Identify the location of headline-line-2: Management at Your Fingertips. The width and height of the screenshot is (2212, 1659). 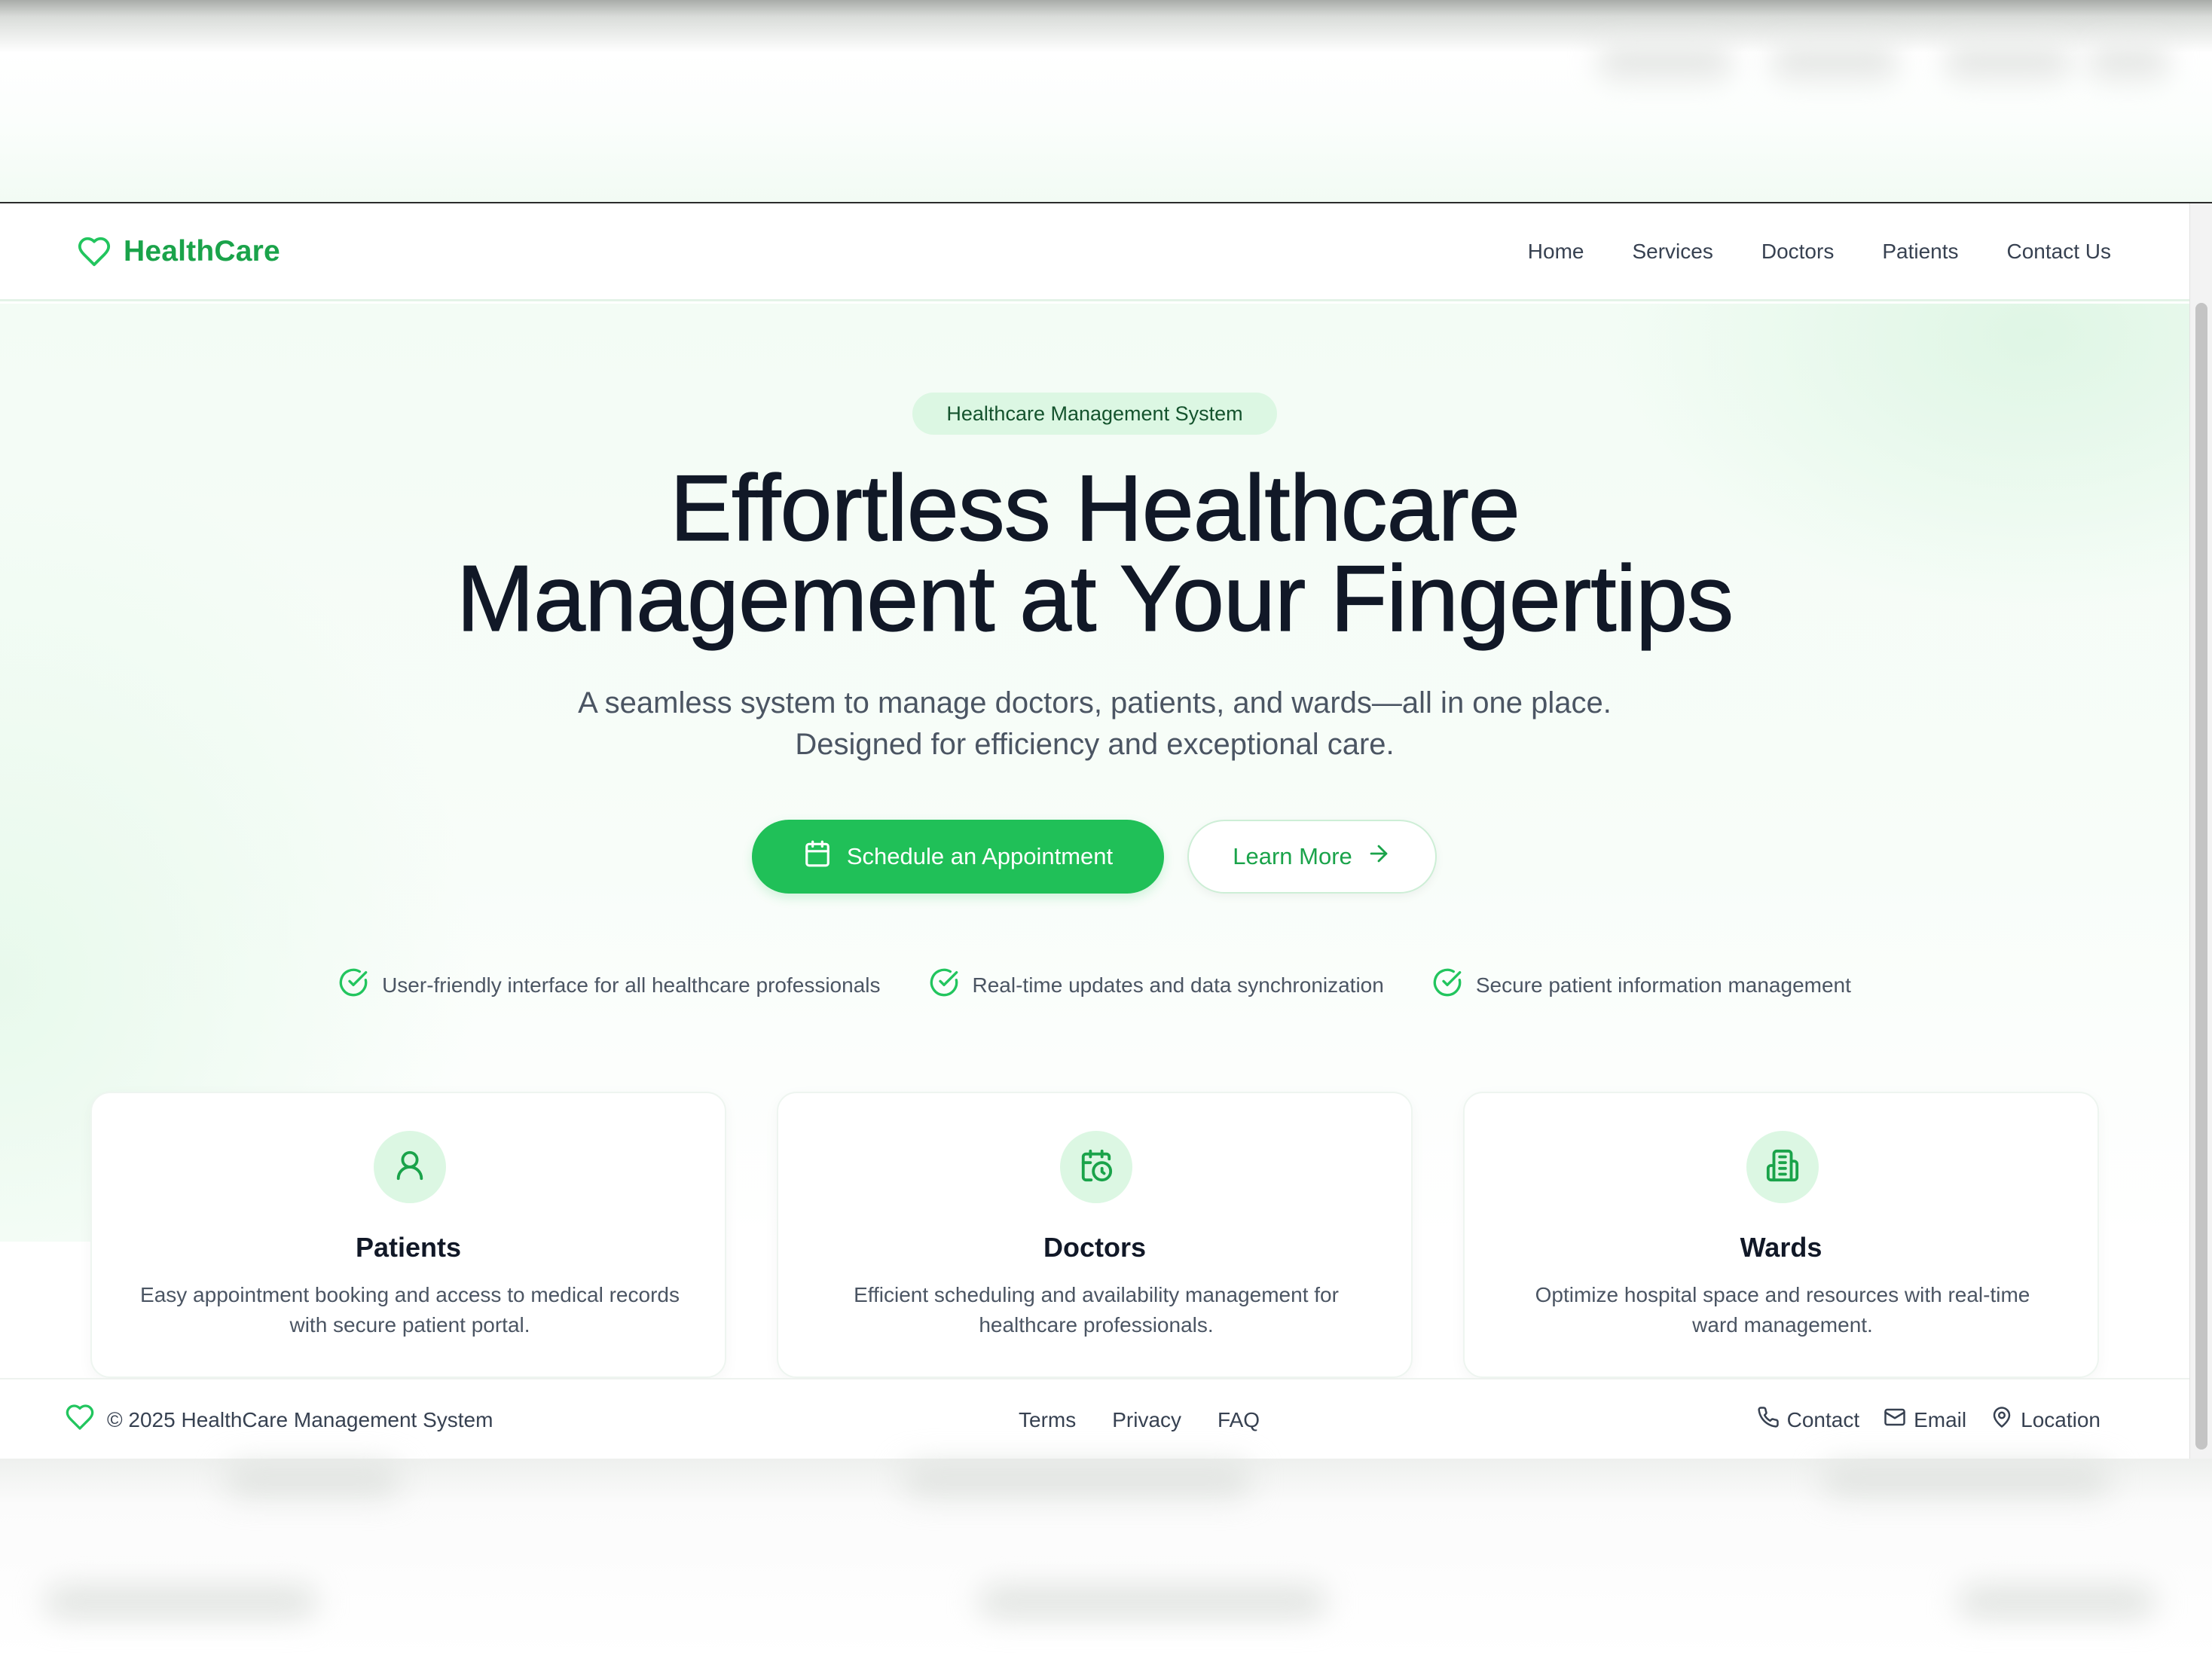
(1095, 599).